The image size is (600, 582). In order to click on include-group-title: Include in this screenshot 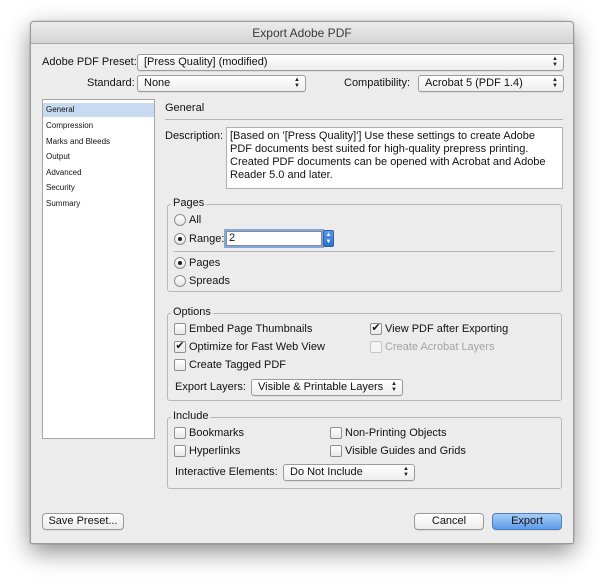, I will do `click(191, 416)`.